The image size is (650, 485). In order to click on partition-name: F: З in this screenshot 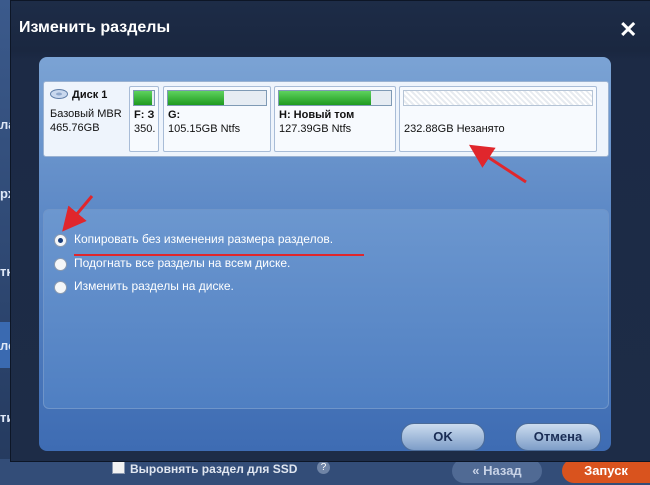, I will do `click(144, 115)`.